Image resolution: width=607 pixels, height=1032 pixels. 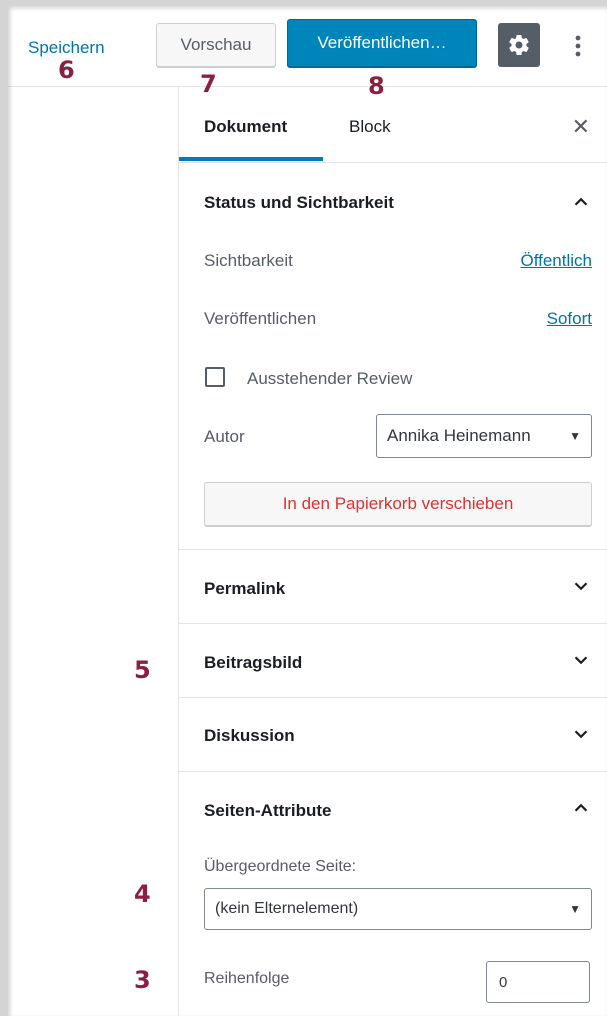 What do you see at coordinates (393, 587) in the screenshot?
I see `panel-permalink: Permalink` at bounding box center [393, 587].